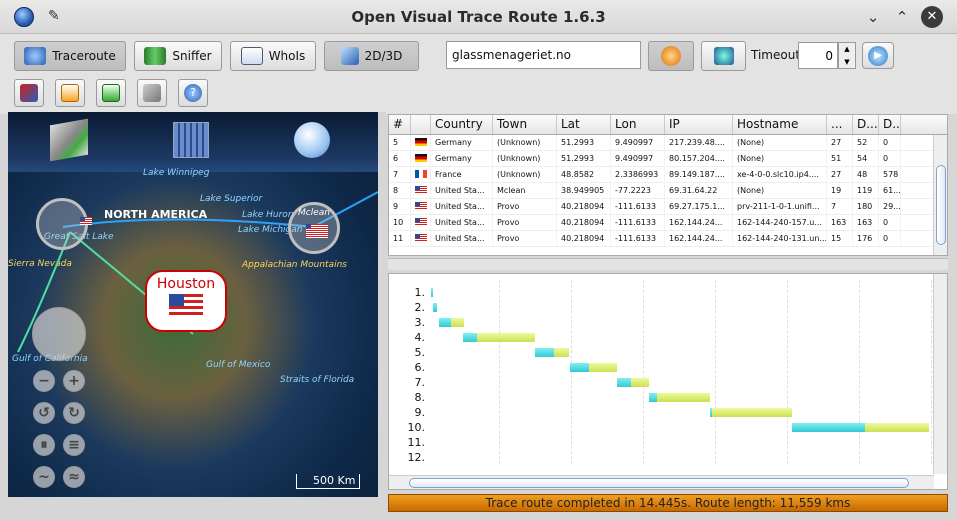  What do you see at coordinates (584, 142) in the screenshot?
I see `table-cell: 51.2993` at bounding box center [584, 142].